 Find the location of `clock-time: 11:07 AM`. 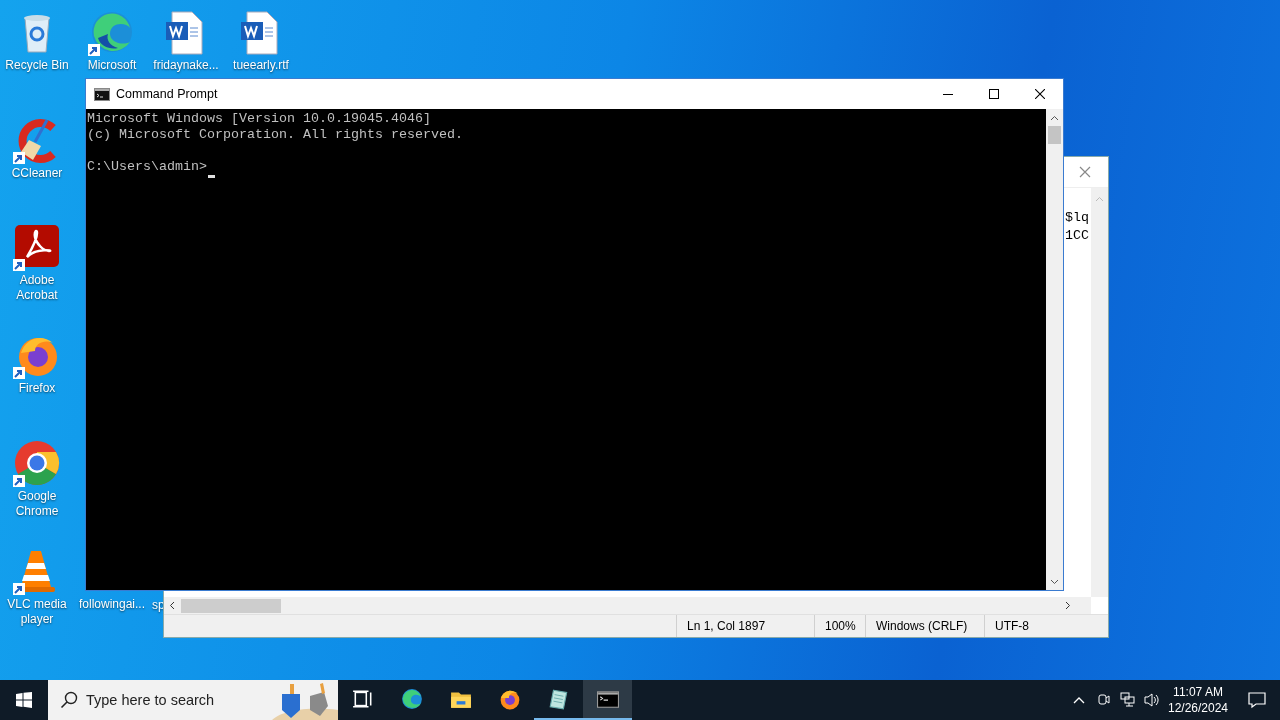

clock-time: 11:07 AM is located at coordinates (1198, 692).